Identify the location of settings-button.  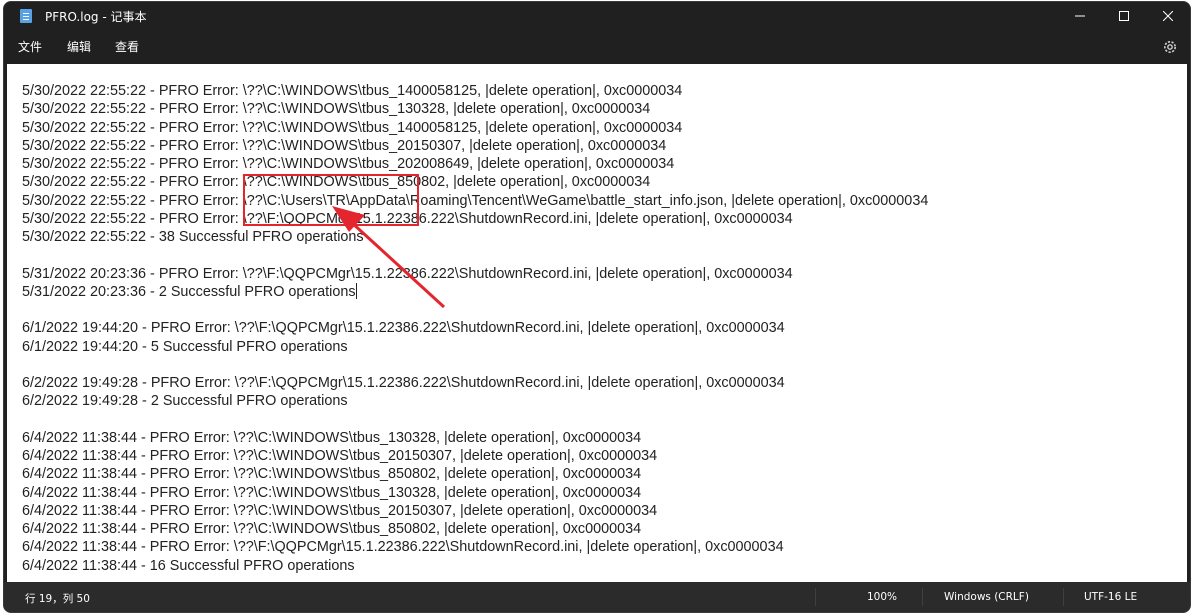
(1170, 47).